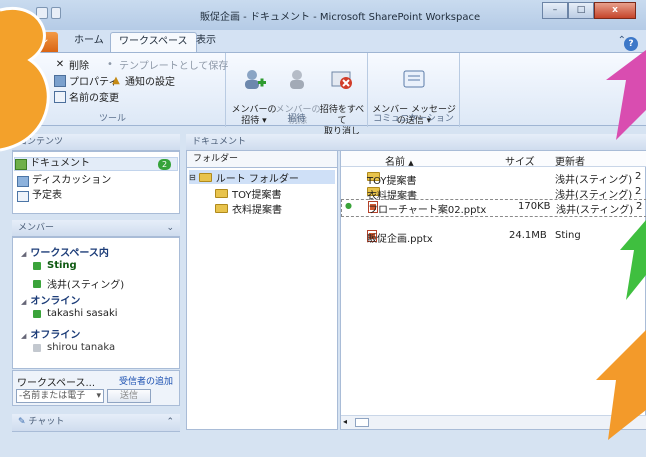  What do you see at coordinates (50, 299) in the screenshot?
I see `group-online: ◢ オンライン` at bounding box center [50, 299].